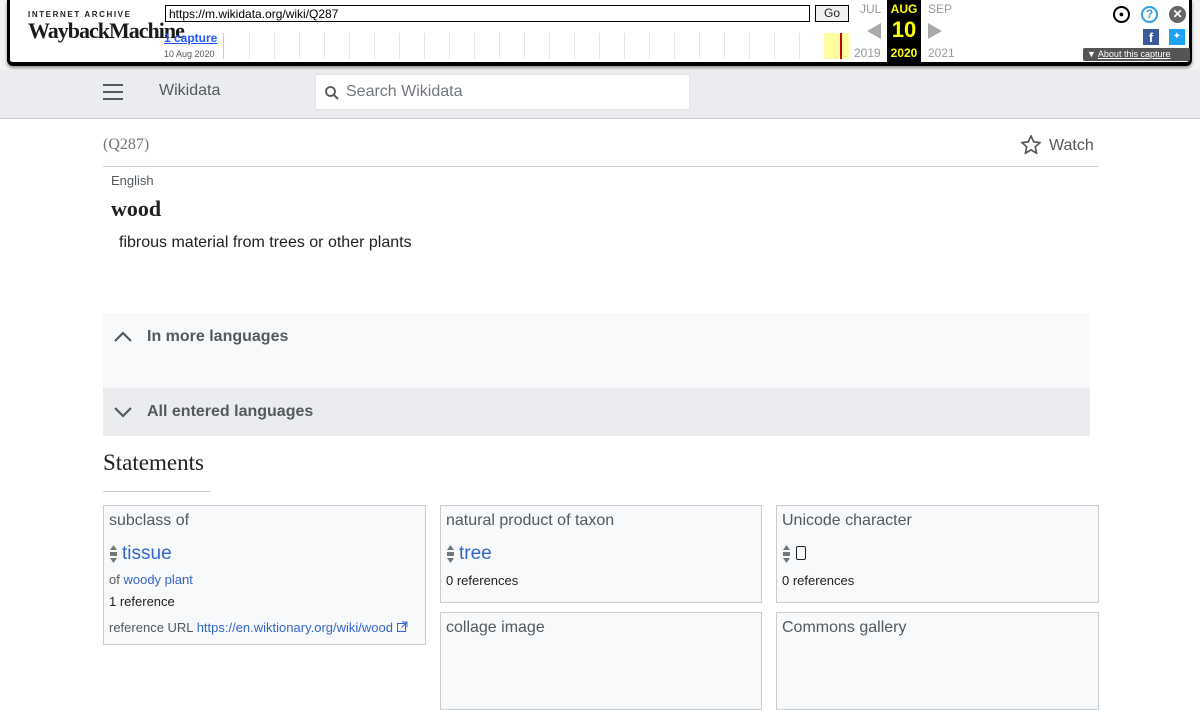  What do you see at coordinates (844, 628) in the screenshot?
I see `property-label: Commons gallery` at bounding box center [844, 628].